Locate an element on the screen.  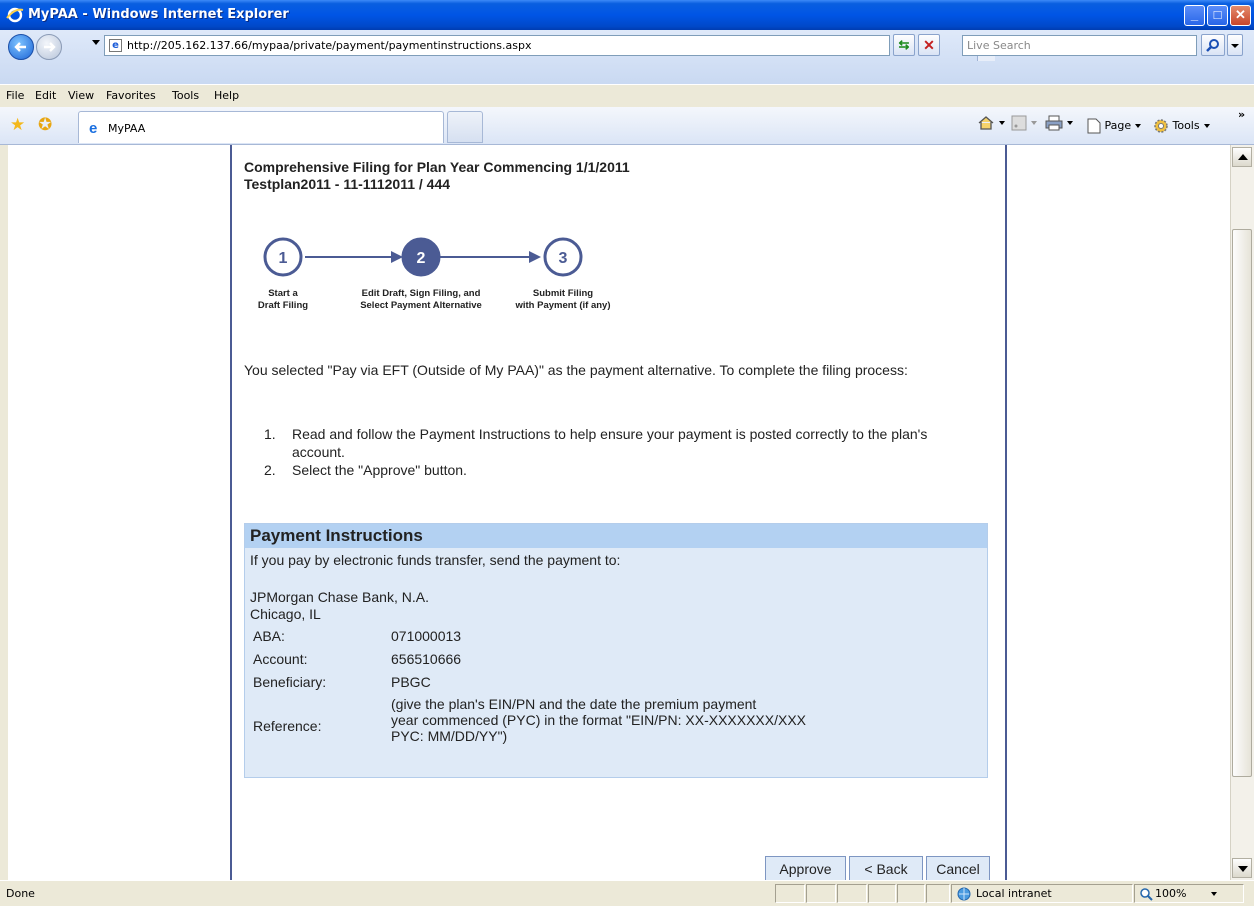
account-value: 656510666 is located at coordinates (426, 659).